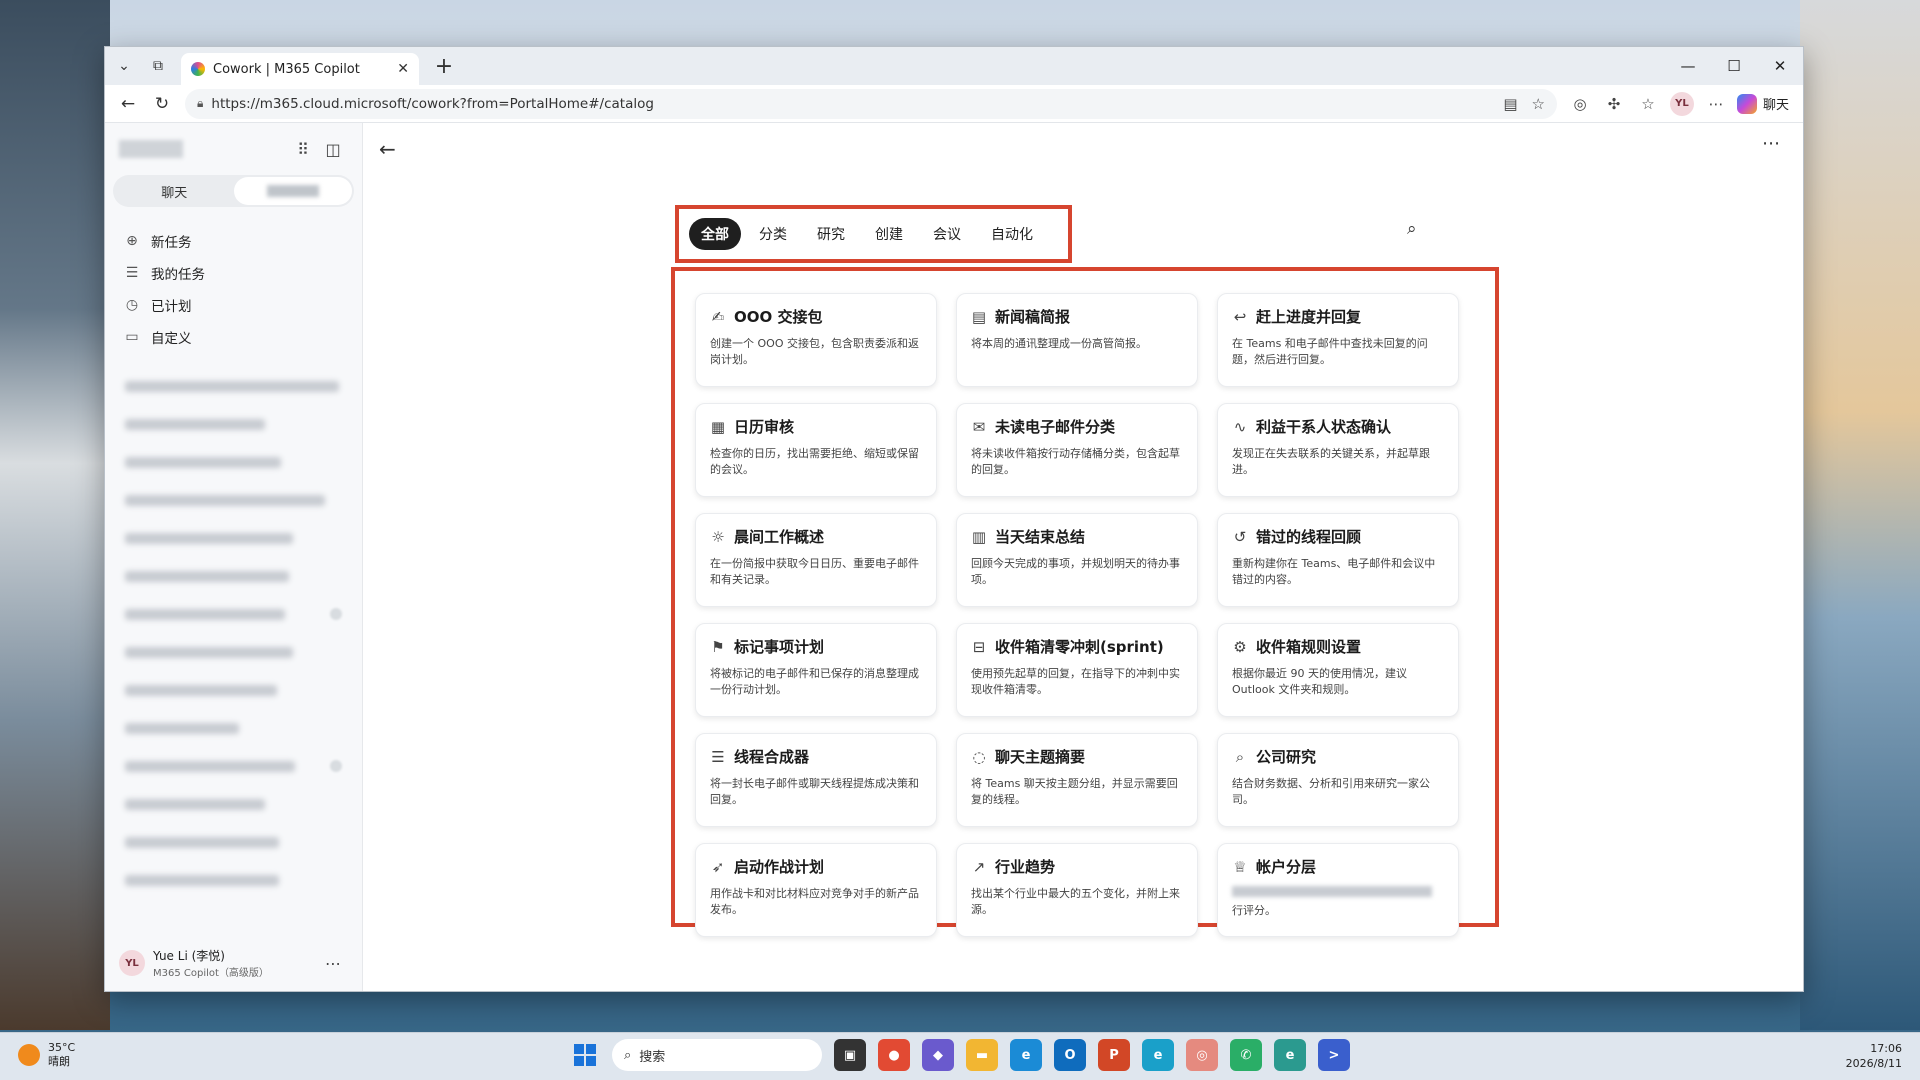  Describe the element at coordinates (1077, 340) in the screenshot. I see `template-card: ▤ 新闻稿简报 将本周的通讯整理成一份高管简报。` at that location.